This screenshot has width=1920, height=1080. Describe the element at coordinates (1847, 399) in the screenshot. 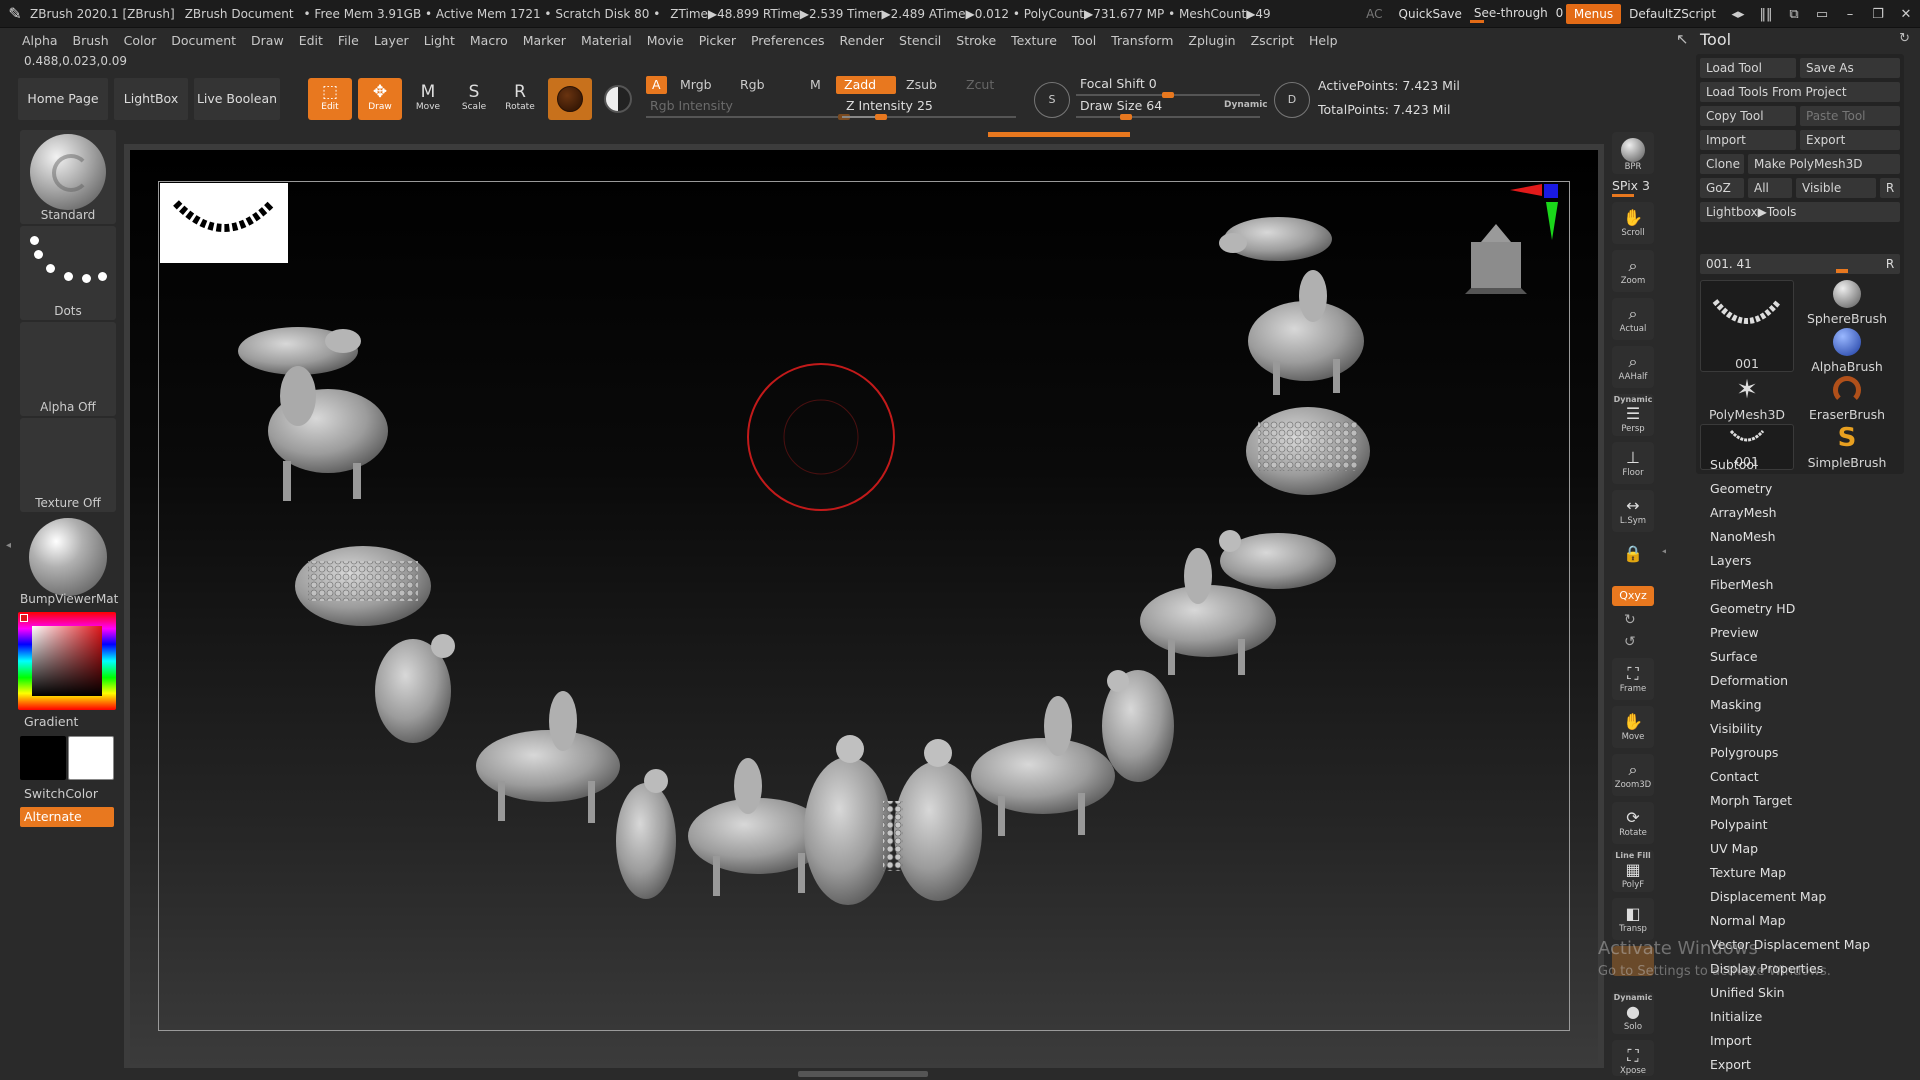

I see `tool-thumb-eraserbrush: EraserBrush` at that location.